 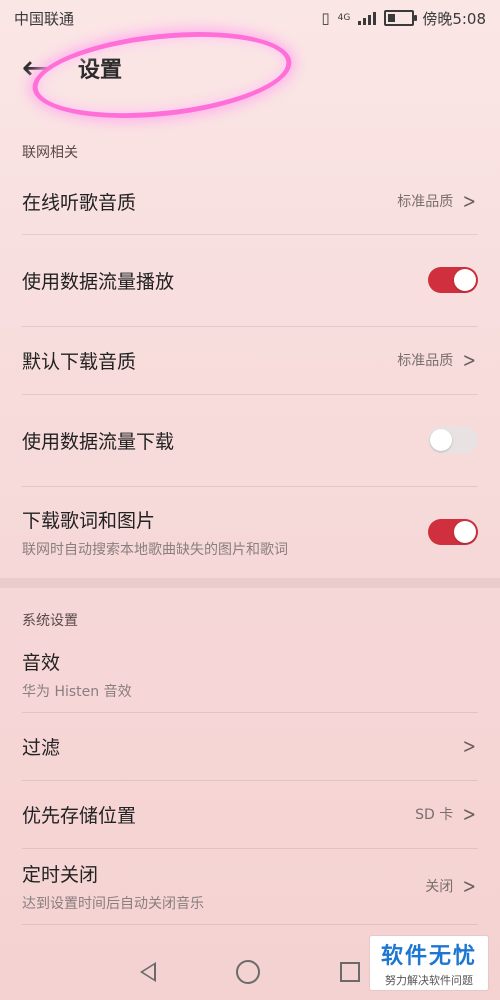 What do you see at coordinates (113, 903) in the screenshot?
I see `setting-subtitle: 达到设置时间后自动关闭音乐` at bounding box center [113, 903].